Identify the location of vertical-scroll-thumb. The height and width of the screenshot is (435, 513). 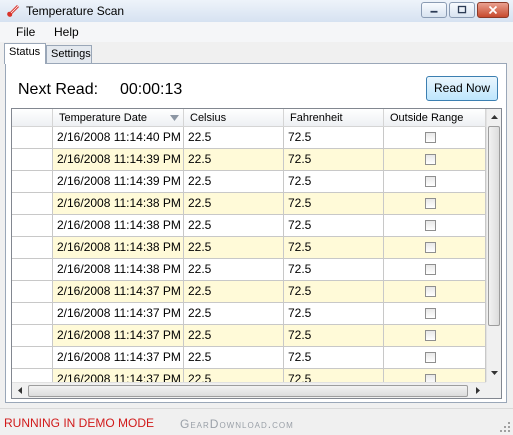
(494, 226).